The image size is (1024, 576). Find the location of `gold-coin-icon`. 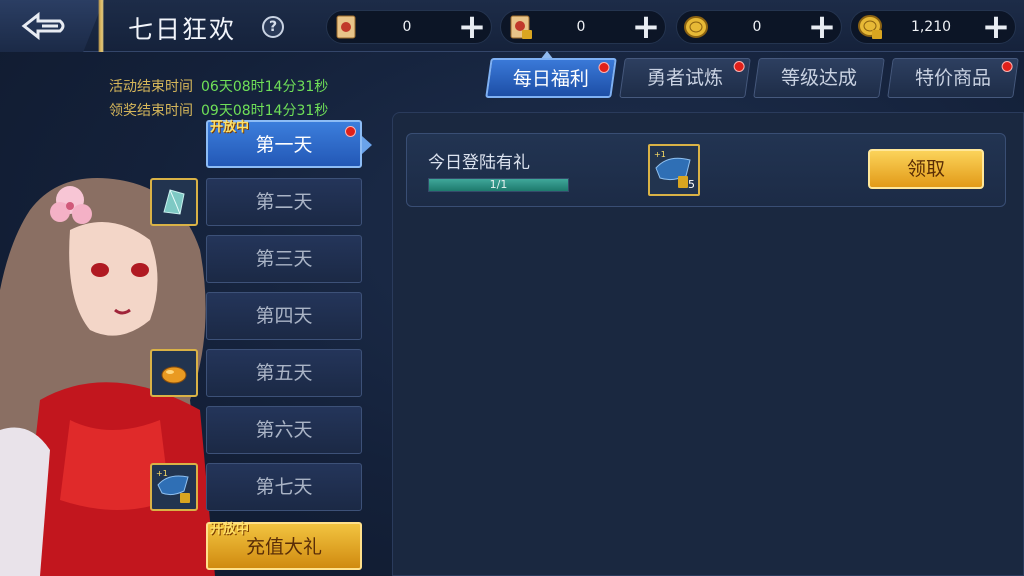

gold-coin-icon is located at coordinates (696, 27).